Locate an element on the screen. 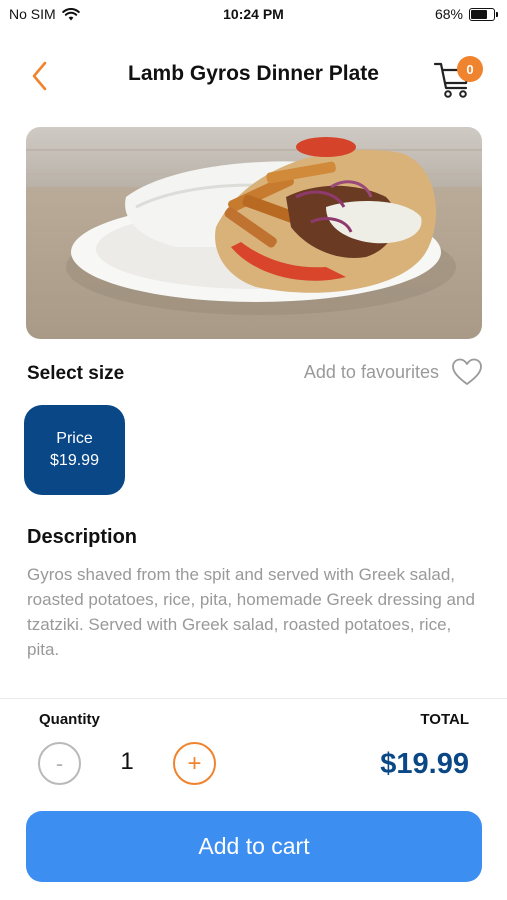 The image size is (507, 900). status-bar-right: 68% is located at coordinates (466, 14).